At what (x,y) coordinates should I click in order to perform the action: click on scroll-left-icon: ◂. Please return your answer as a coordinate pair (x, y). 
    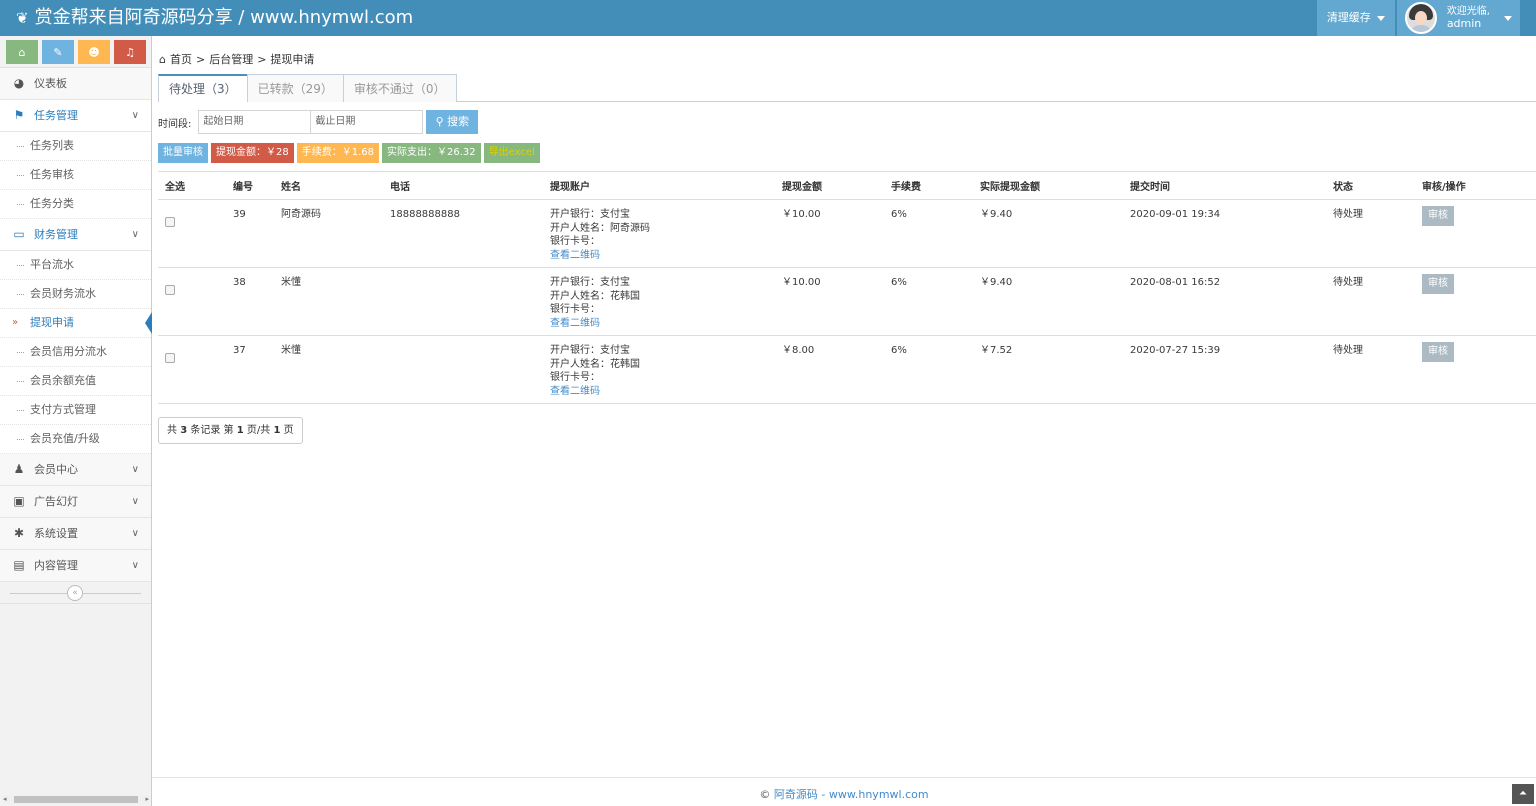
    Looking at the image, I should click on (5, 799).